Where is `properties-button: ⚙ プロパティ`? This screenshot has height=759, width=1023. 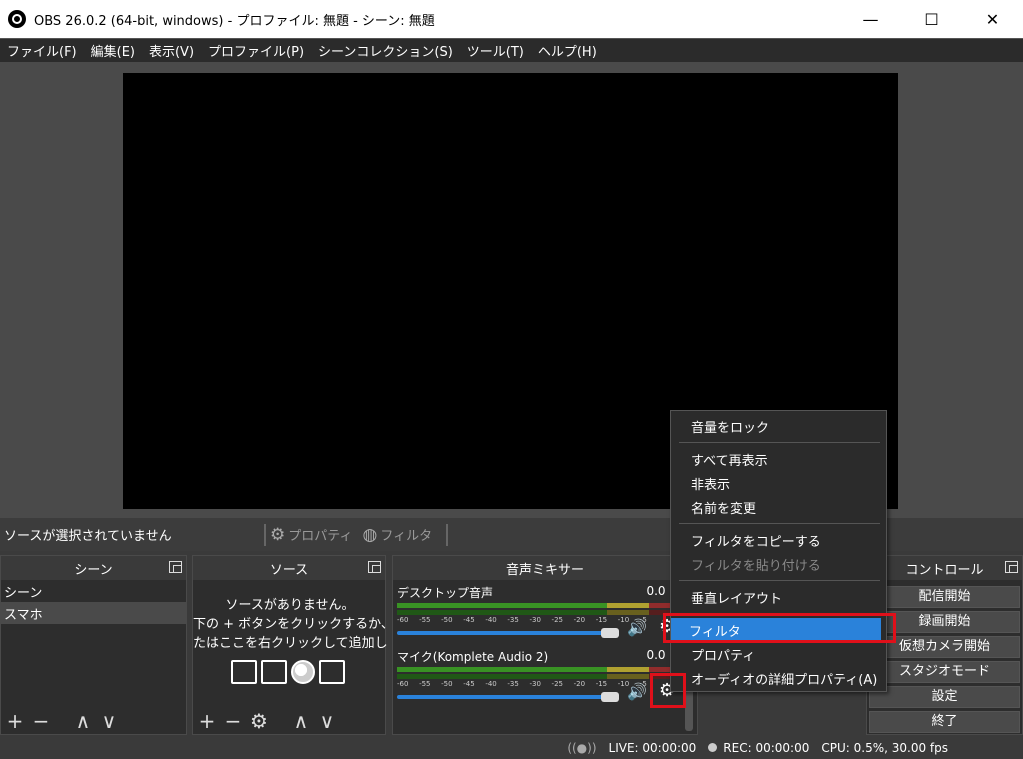 properties-button: ⚙ プロパティ is located at coordinates (311, 535).